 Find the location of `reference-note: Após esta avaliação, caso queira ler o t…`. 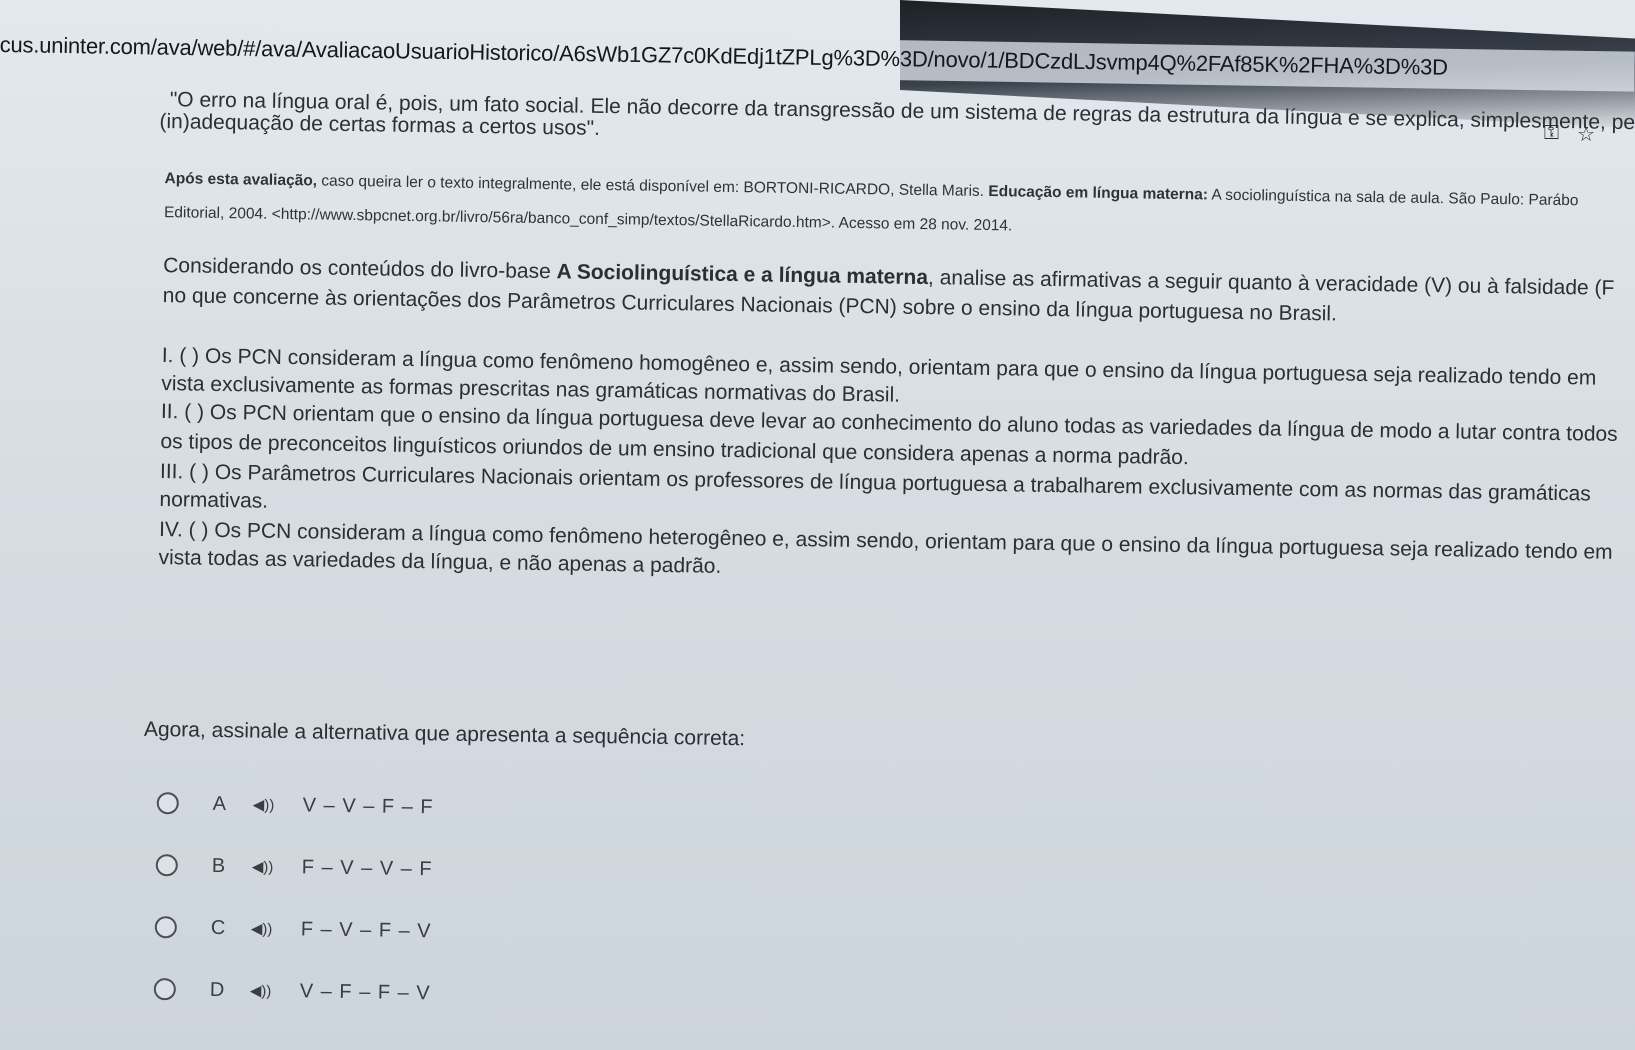

reference-note: Após esta avaliação, caso queira ler o t… is located at coordinates (871, 190).